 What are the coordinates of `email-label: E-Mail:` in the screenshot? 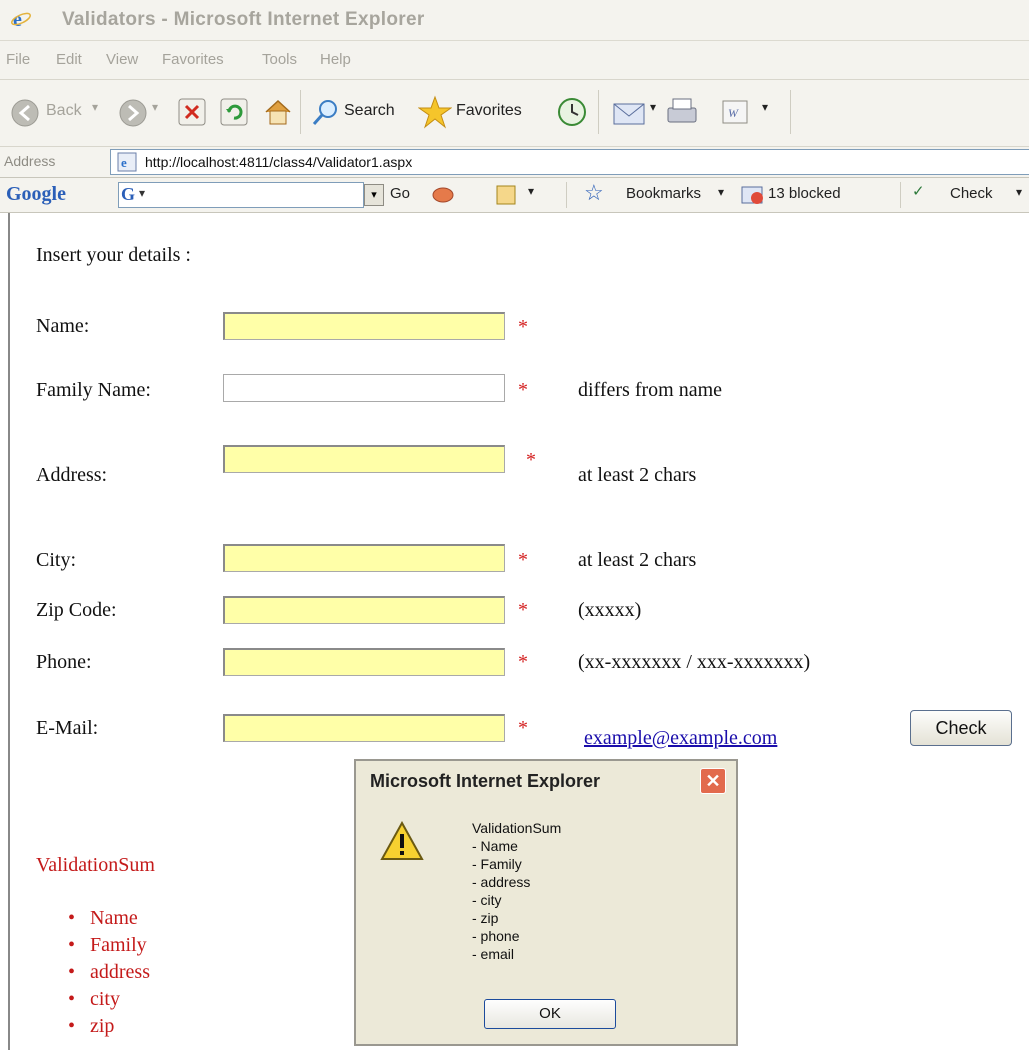 It's located at (67, 728).